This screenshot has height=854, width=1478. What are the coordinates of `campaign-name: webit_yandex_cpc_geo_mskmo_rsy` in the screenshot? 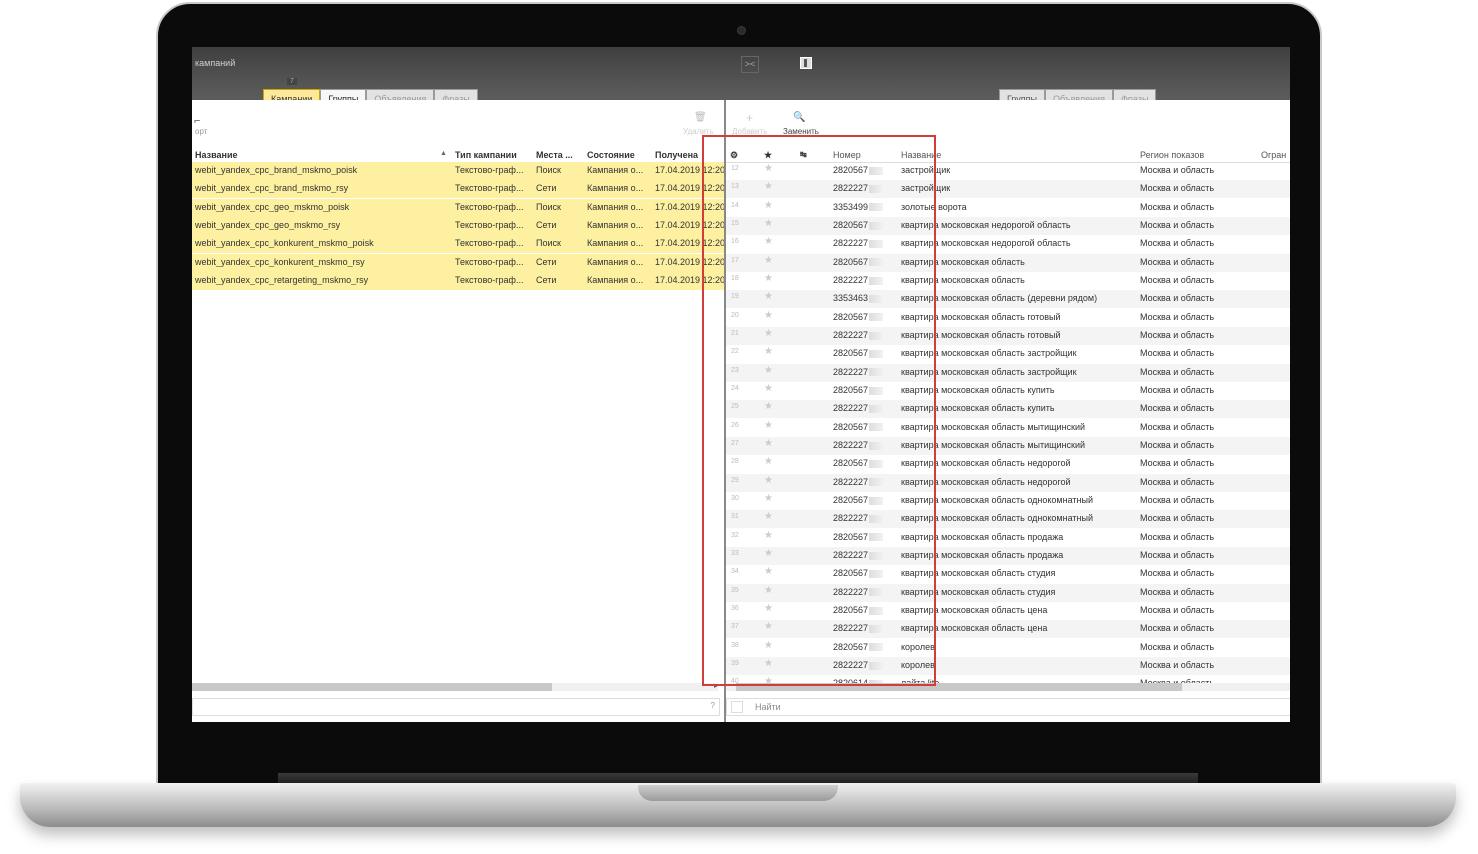 It's located at (268, 224).